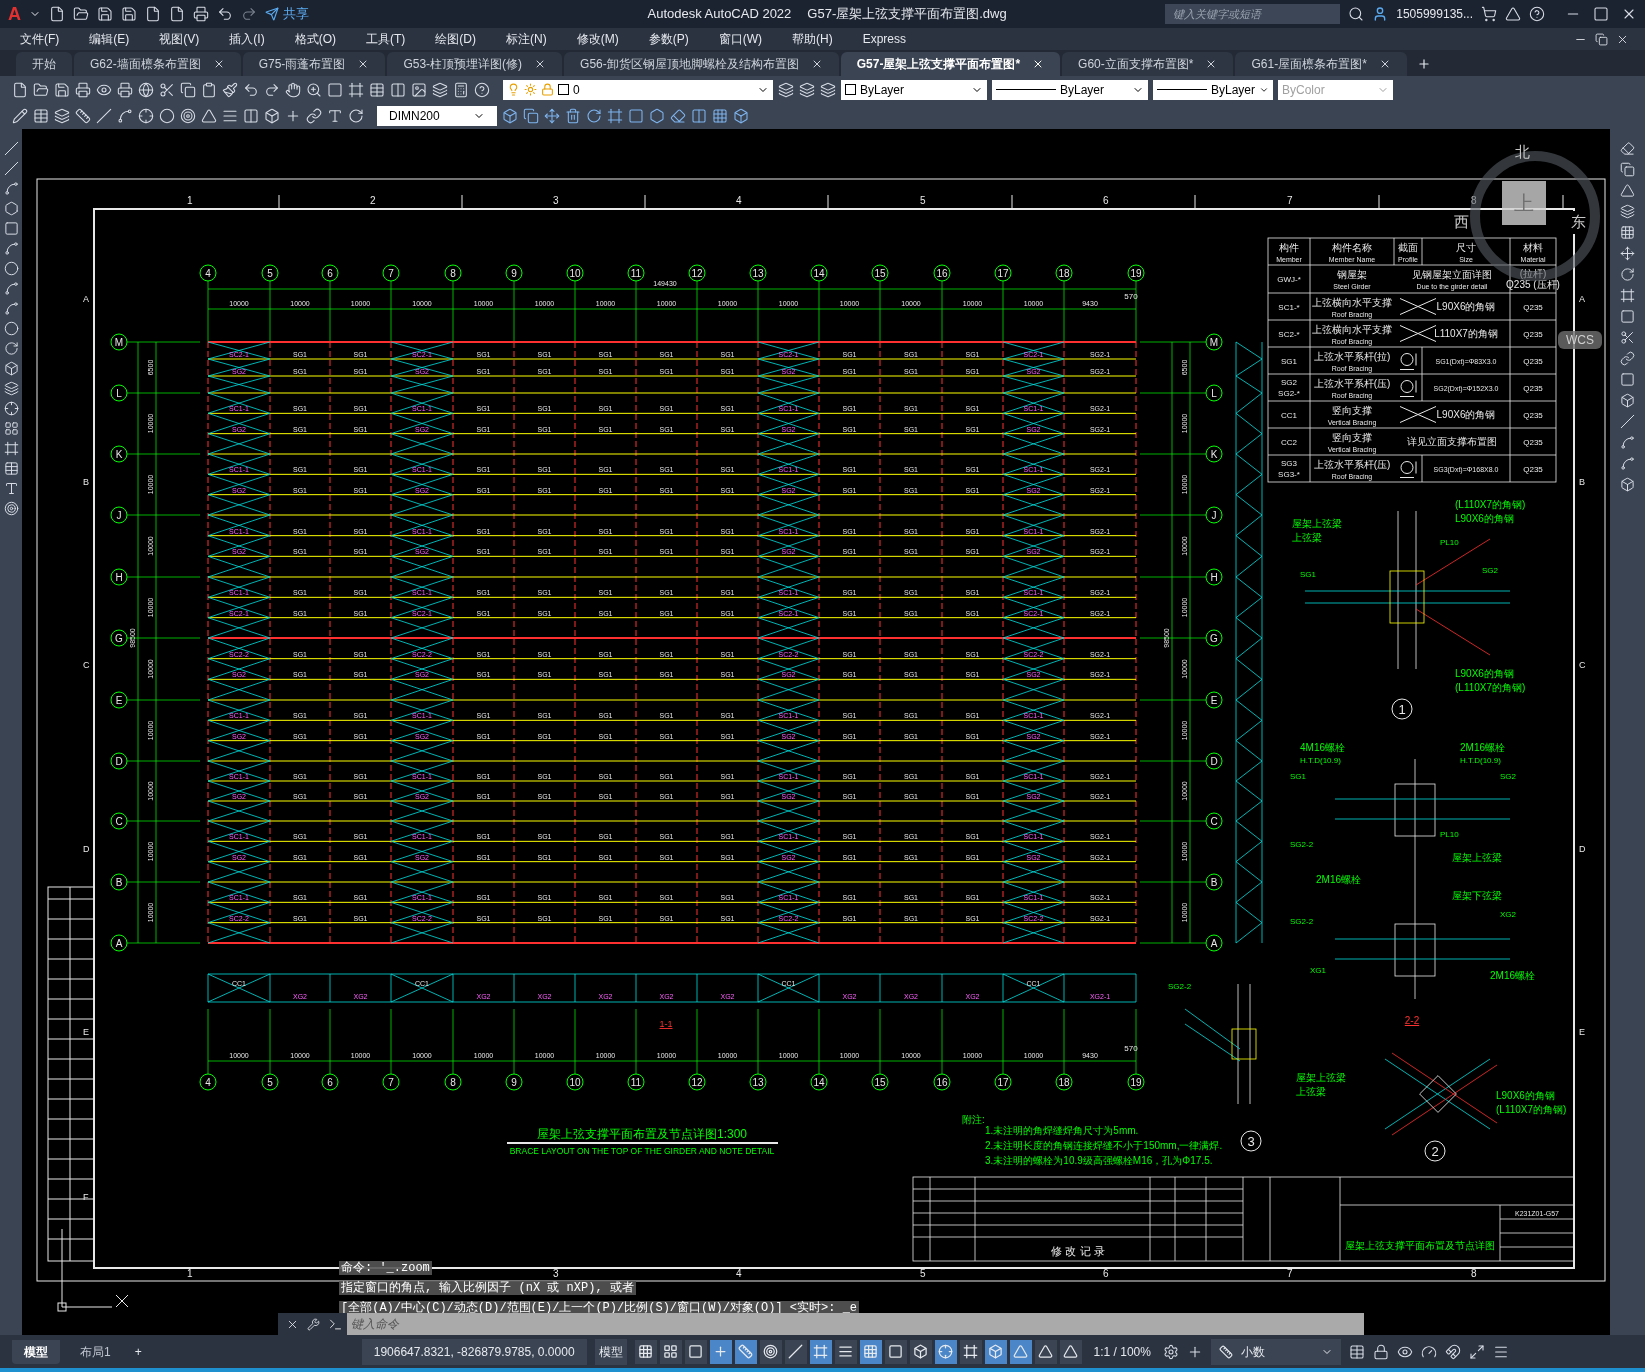 This screenshot has width=1645, height=1372. Describe the element at coordinates (1290, 1273) in the screenshot. I see `sheet-zone-number: 7` at that location.